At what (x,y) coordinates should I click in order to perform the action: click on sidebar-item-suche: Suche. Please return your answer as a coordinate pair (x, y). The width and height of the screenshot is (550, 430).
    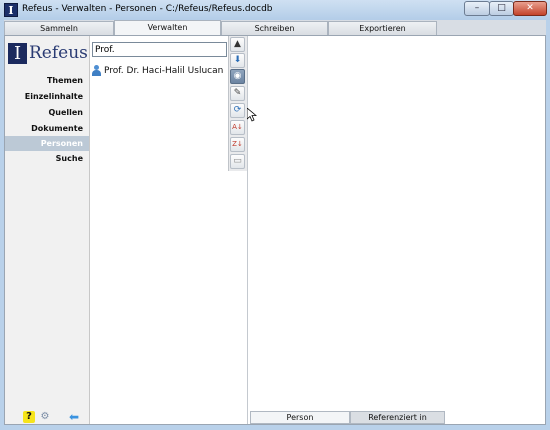
    Looking at the image, I should click on (69, 158).